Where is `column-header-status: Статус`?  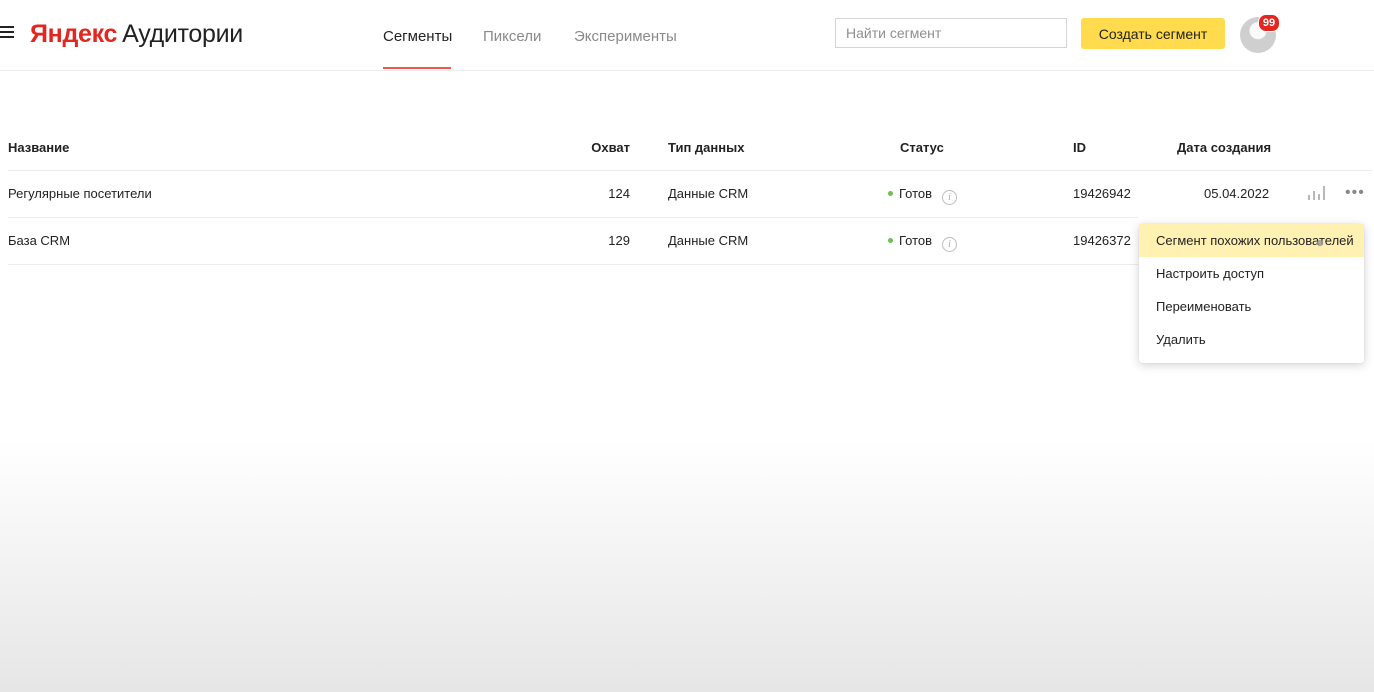
column-header-status: Статус is located at coordinates (922, 147).